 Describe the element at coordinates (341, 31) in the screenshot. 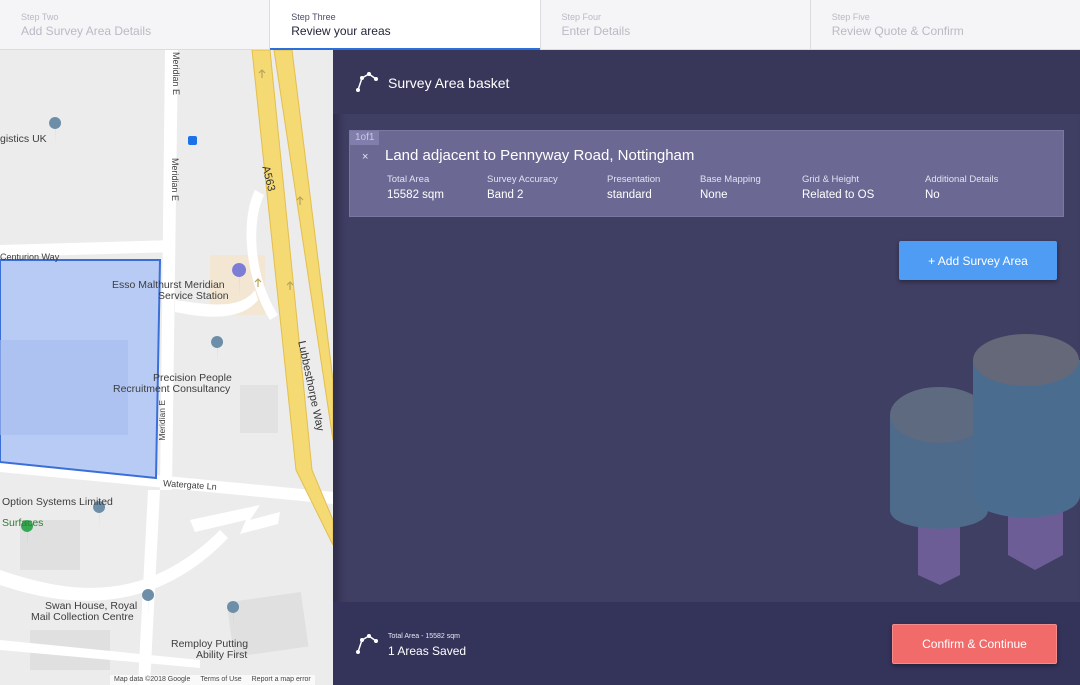

I see `step-title: Review your areas` at that location.